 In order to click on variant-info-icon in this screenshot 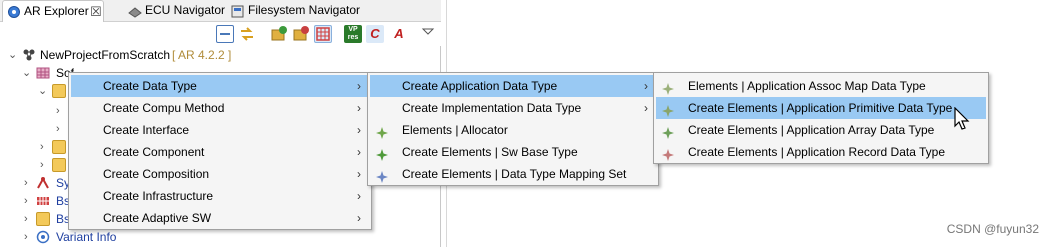, I will do `click(43, 237)`.